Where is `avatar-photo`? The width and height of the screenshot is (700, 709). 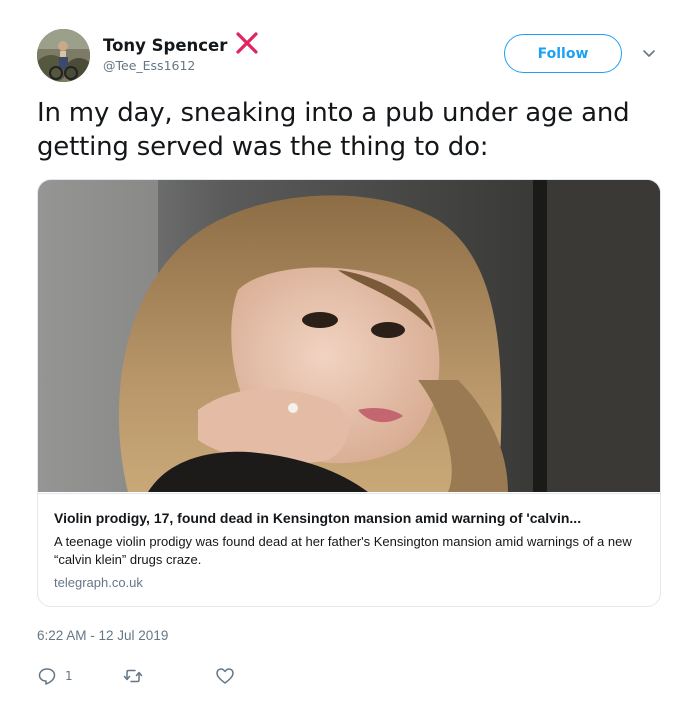 avatar-photo is located at coordinates (63, 55).